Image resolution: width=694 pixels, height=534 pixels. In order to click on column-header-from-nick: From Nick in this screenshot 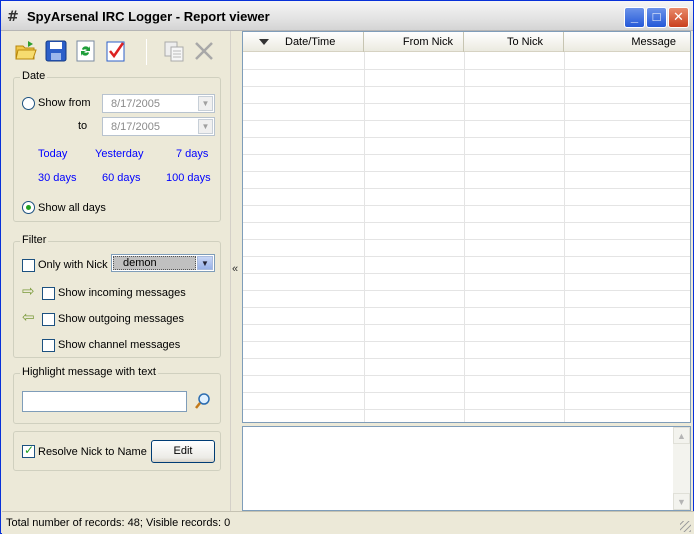, I will do `click(414, 42)`.